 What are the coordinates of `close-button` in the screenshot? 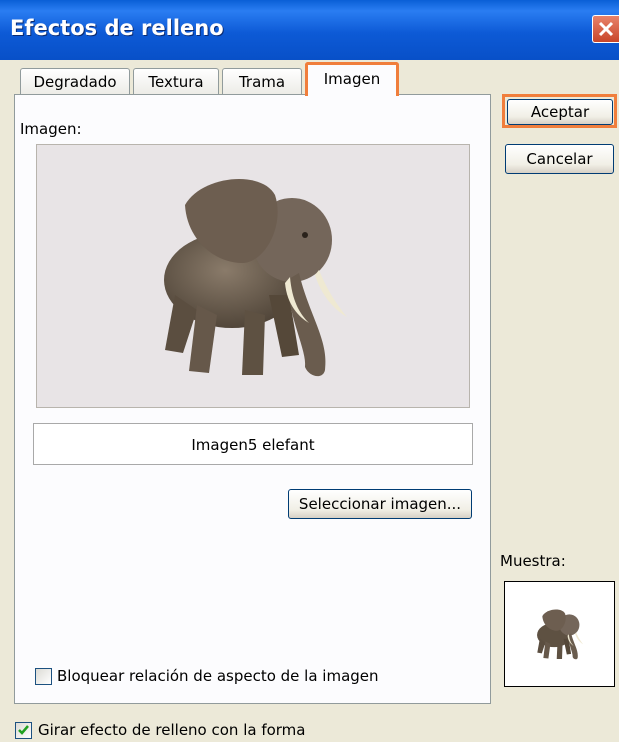 It's located at (605, 29).